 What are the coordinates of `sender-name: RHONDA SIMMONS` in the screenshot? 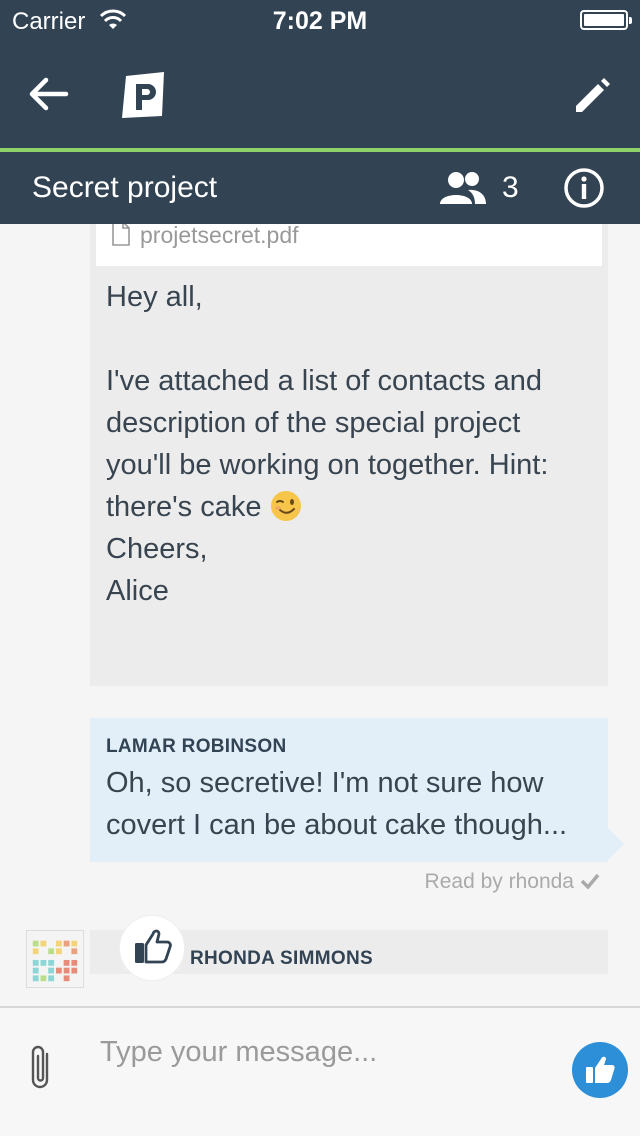 It's located at (281, 958).